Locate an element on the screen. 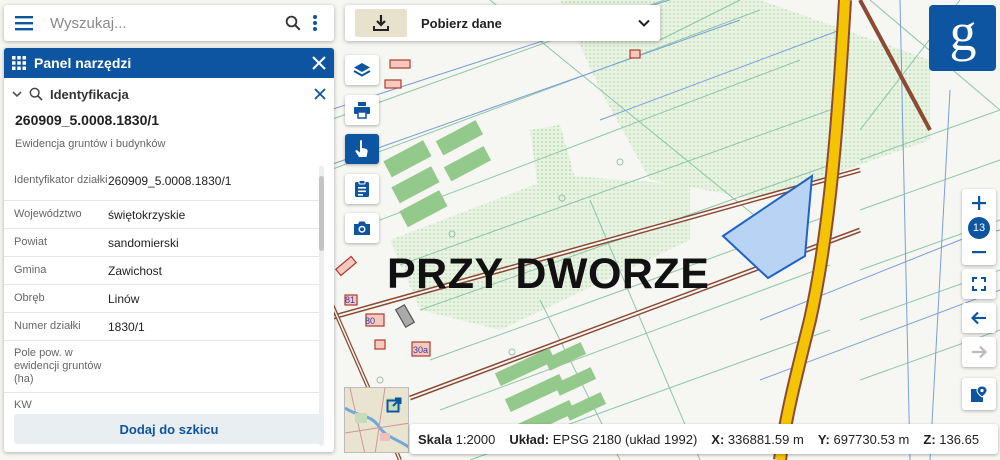 This screenshot has width=1000, height=460. screenshot-button is located at coordinates (362, 228).